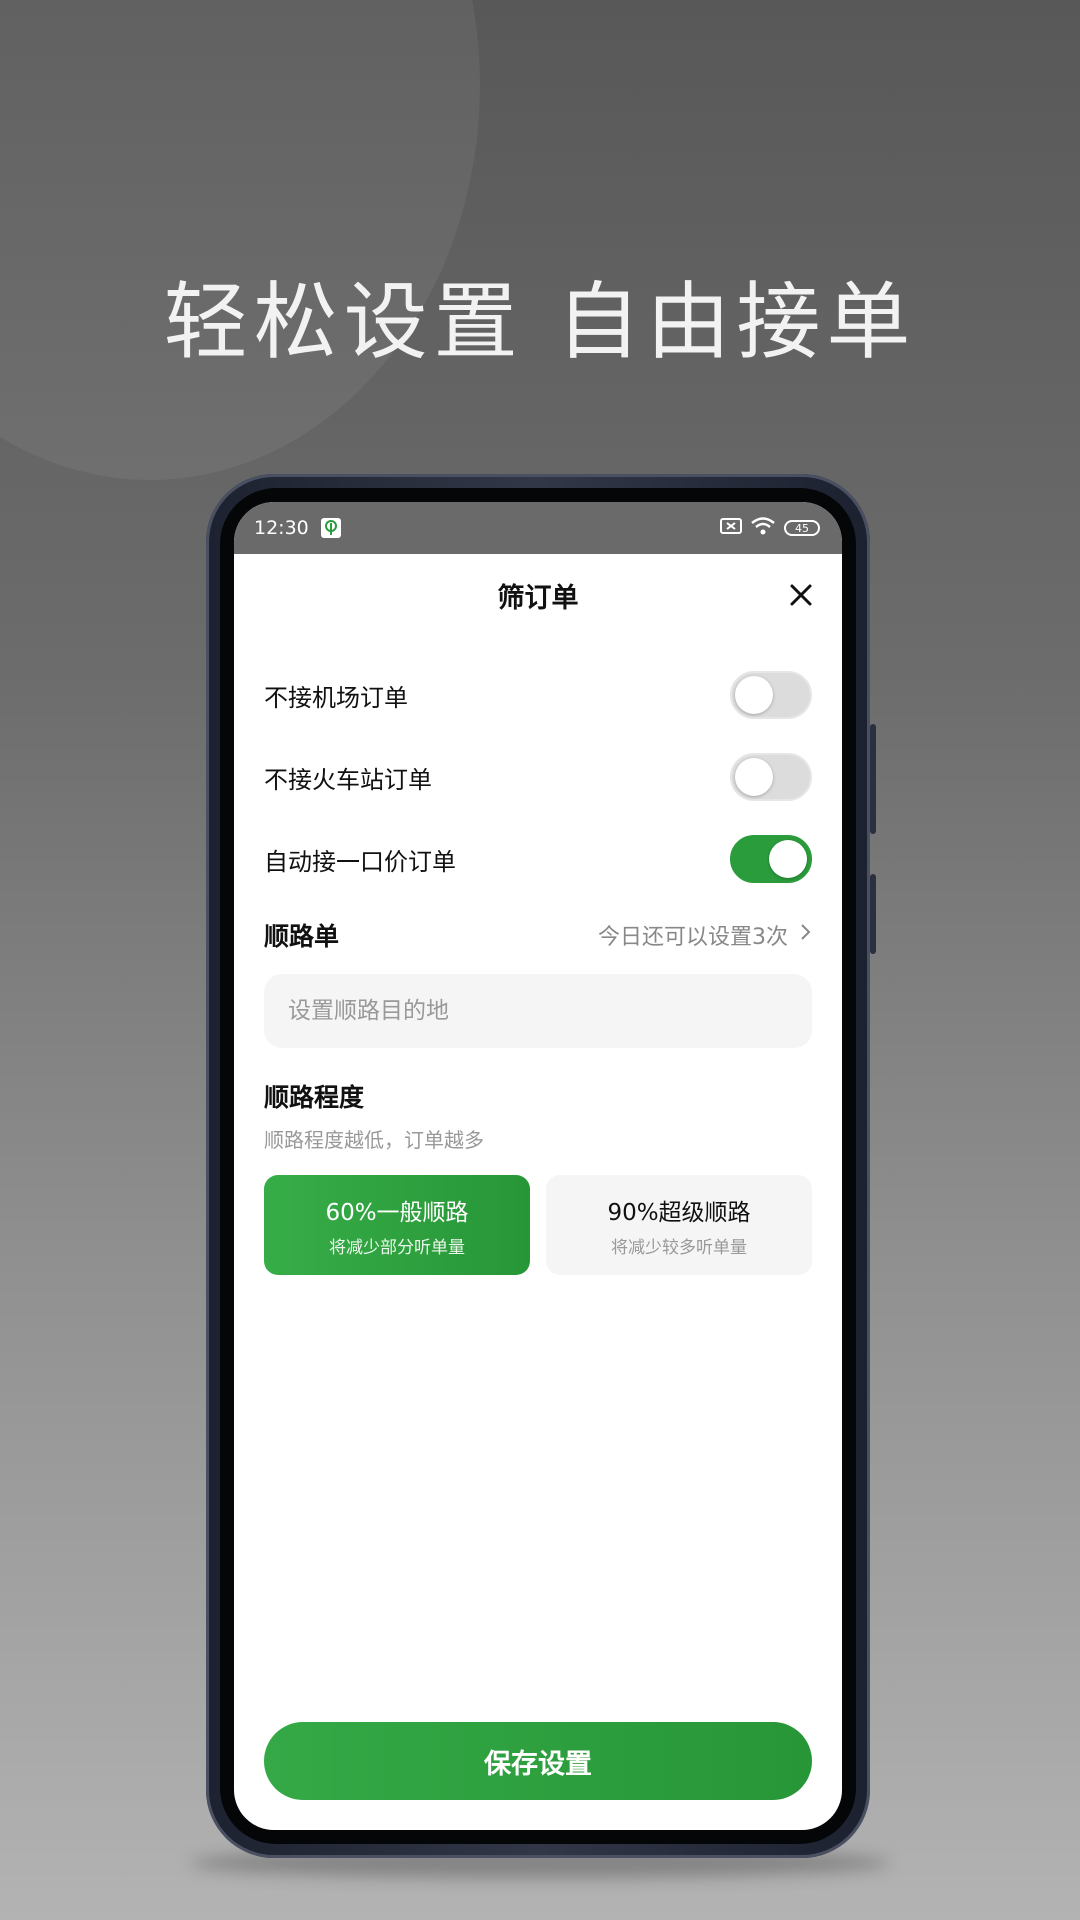 The width and height of the screenshot is (1080, 1920). Describe the element at coordinates (360, 861) in the screenshot. I see `toggle-label-fixed-price: 自动接一口价订单` at that location.